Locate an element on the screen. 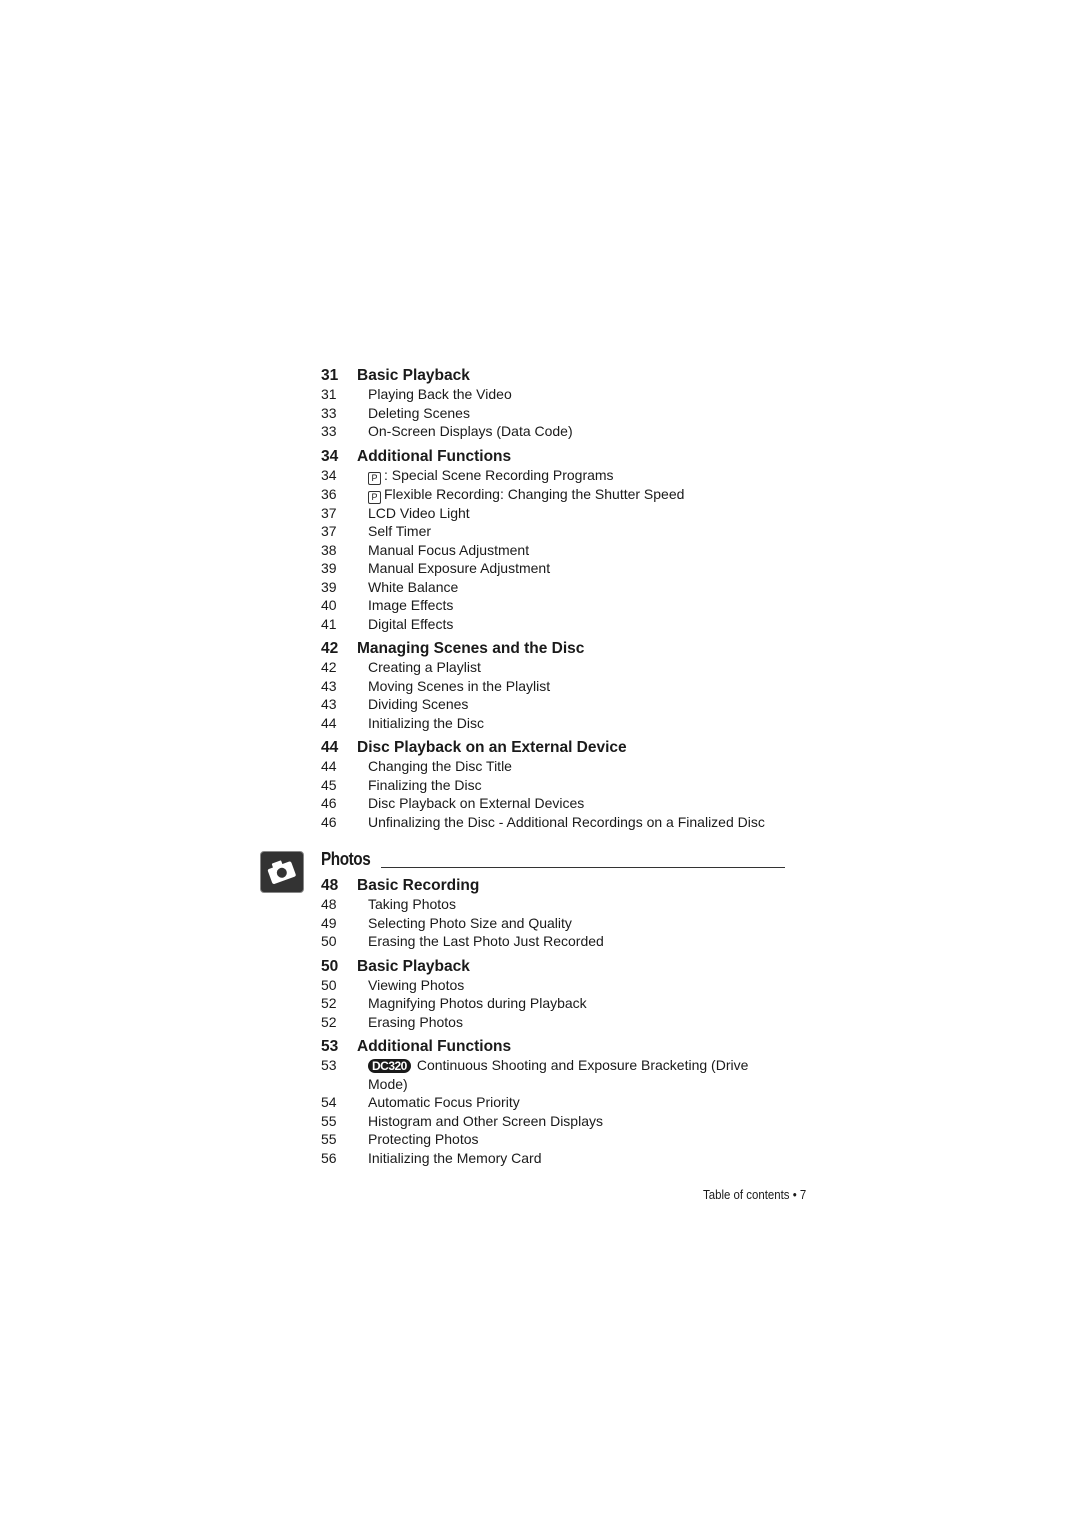 The height and width of the screenshot is (1528, 1080). entry-text-wrap: Protecting Photos is located at coordinates (579, 1139).